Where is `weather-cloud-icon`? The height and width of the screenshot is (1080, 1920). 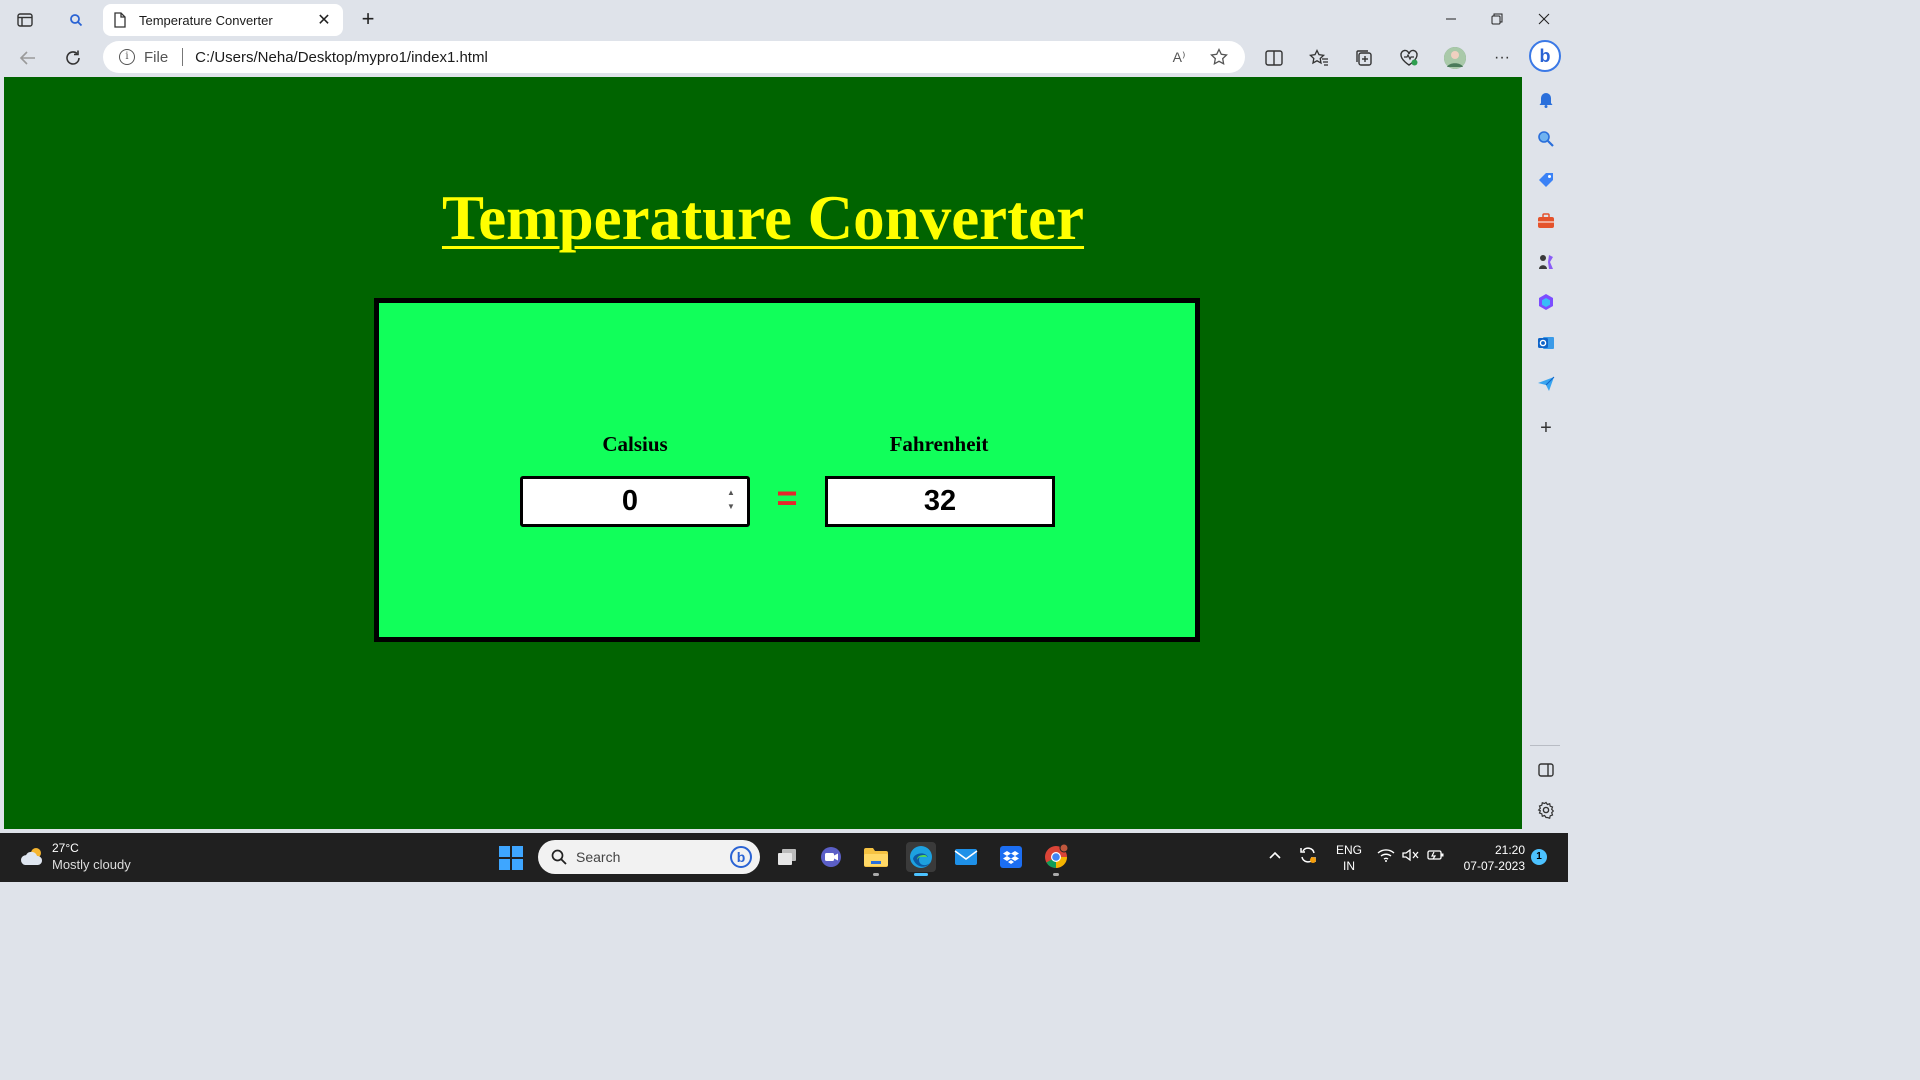
weather-cloud-icon is located at coordinates (33, 856).